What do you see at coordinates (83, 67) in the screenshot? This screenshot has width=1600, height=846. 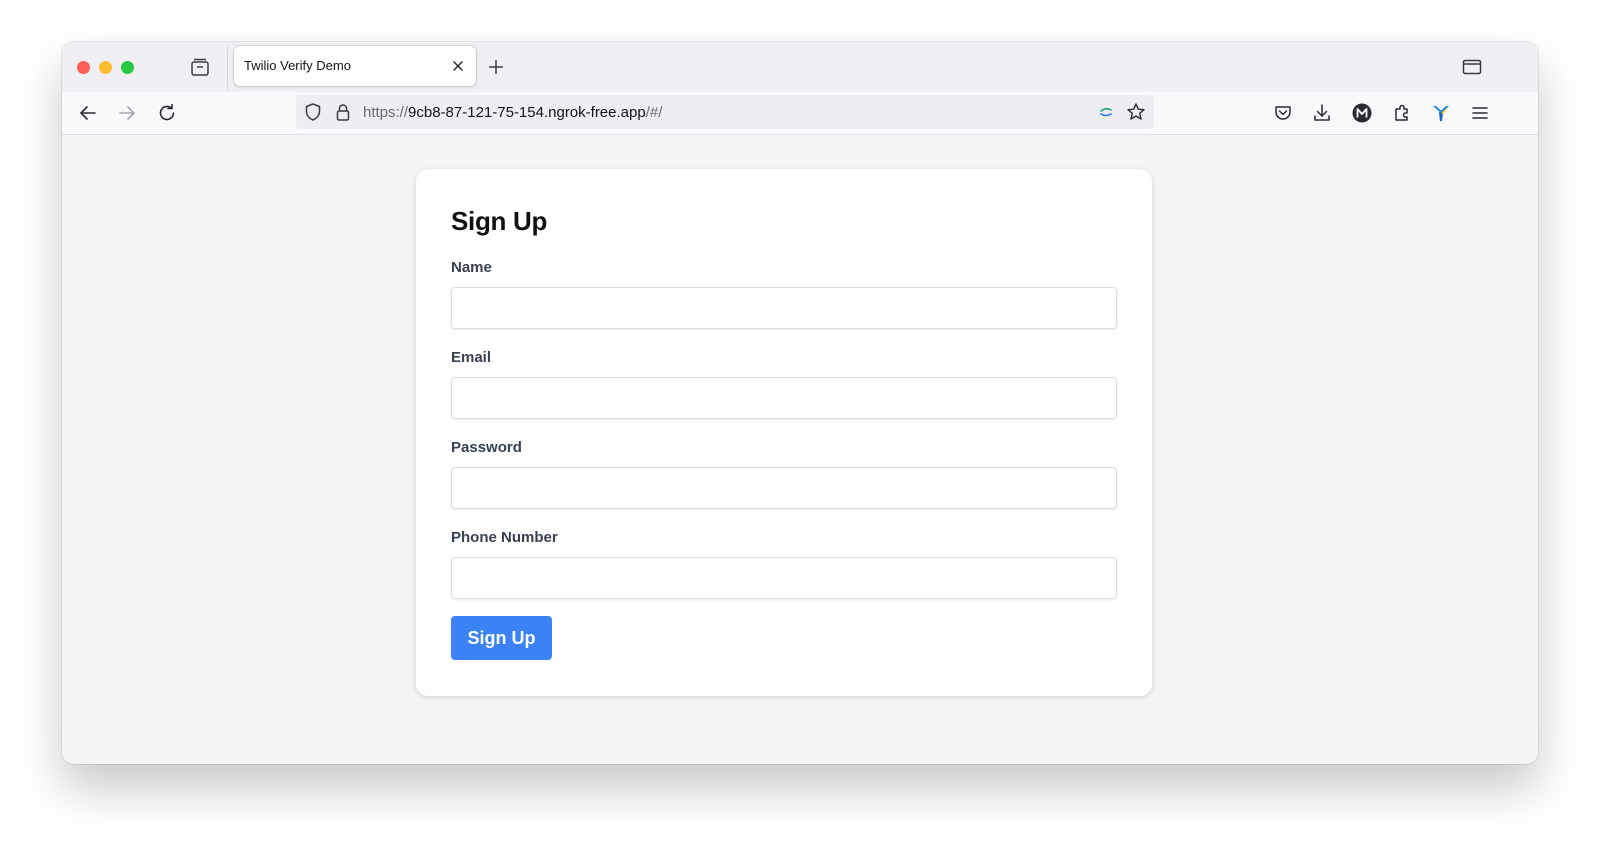 I see `close-window-button` at bounding box center [83, 67].